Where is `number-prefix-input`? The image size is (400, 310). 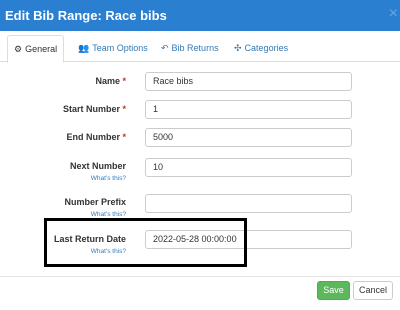
number-prefix-input is located at coordinates (248, 203).